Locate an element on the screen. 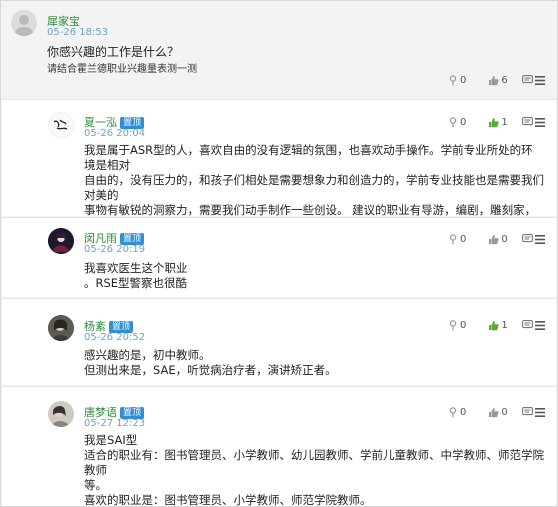 The width and height of the screenshot is (558, 507). reply-timestamp: 05-26 20:04 is located at coordinates (115, 133).